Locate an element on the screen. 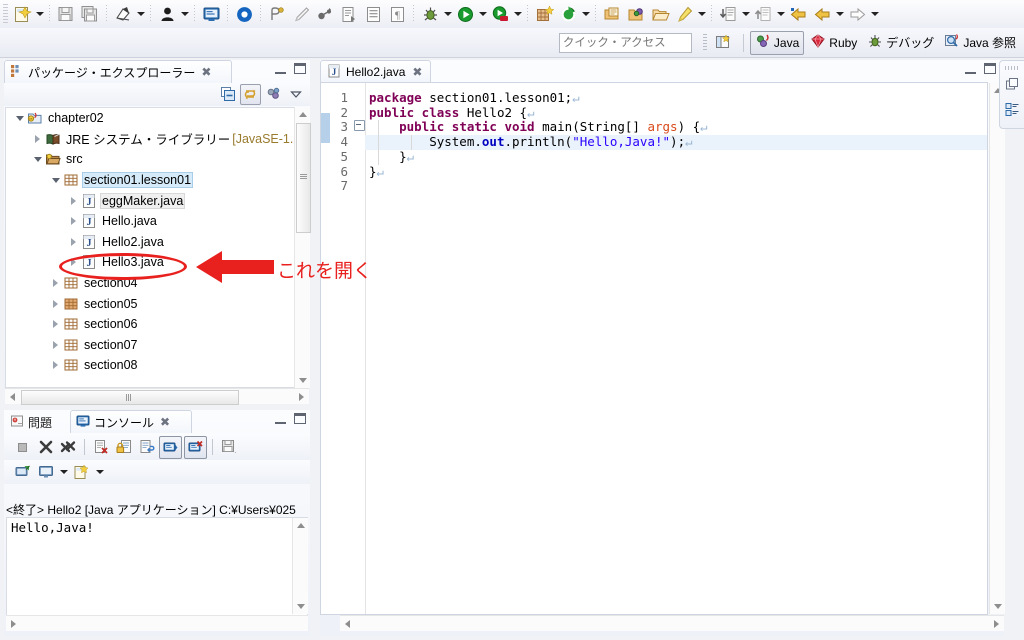 The width and height of the screenshot is (1024, 640). pin-console-icon is located at coordinates (22, 472).